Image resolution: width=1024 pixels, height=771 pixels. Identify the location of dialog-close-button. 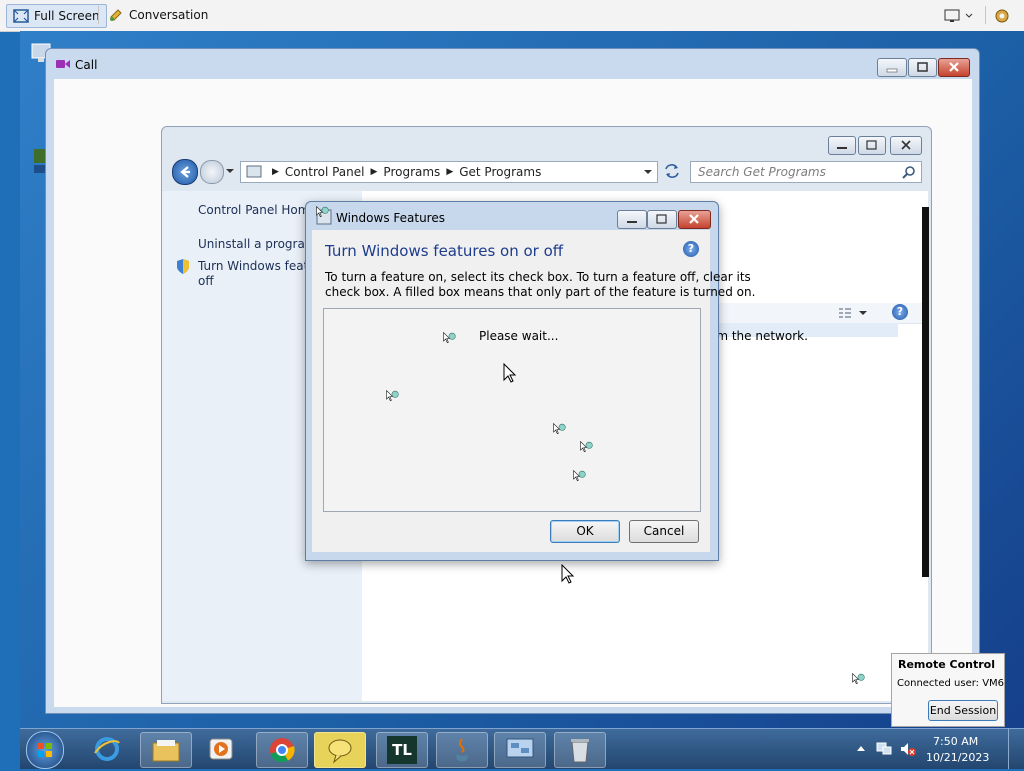
(694, 219).